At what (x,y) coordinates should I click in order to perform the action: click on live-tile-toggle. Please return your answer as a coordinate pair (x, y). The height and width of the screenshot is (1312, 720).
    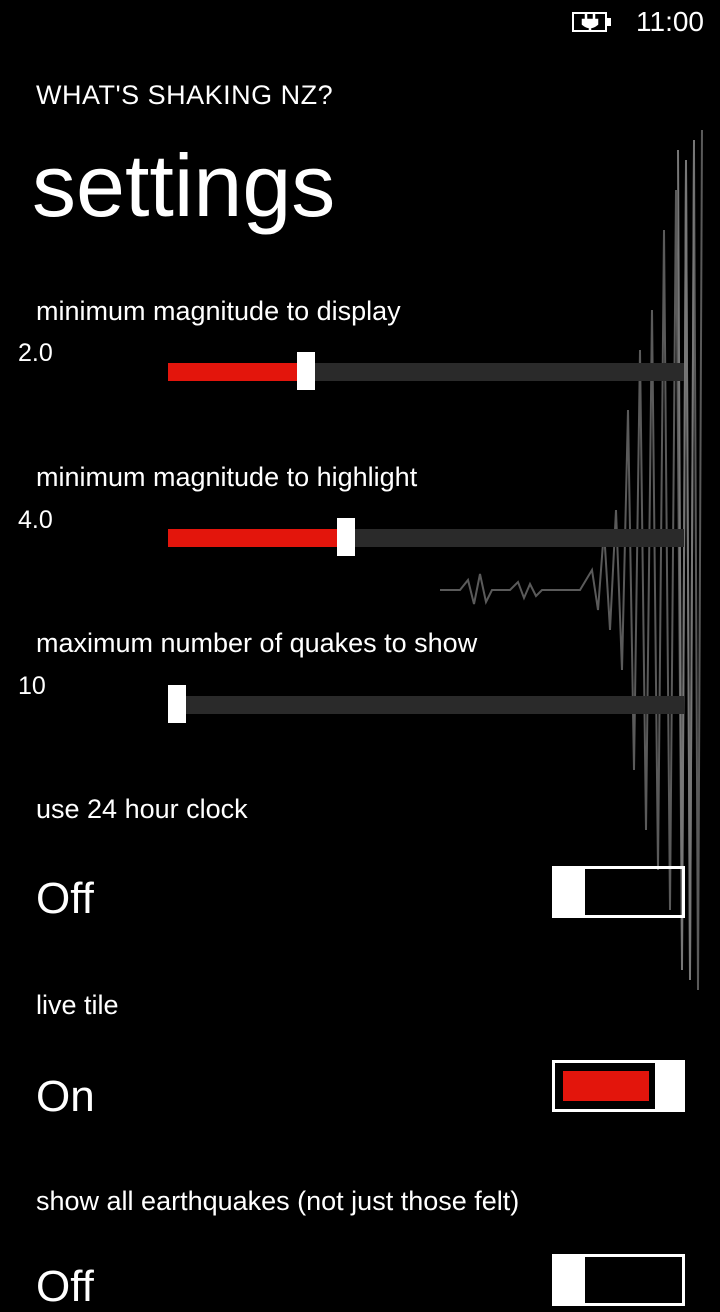
    Looking at the image, I should click on (618, 1086).